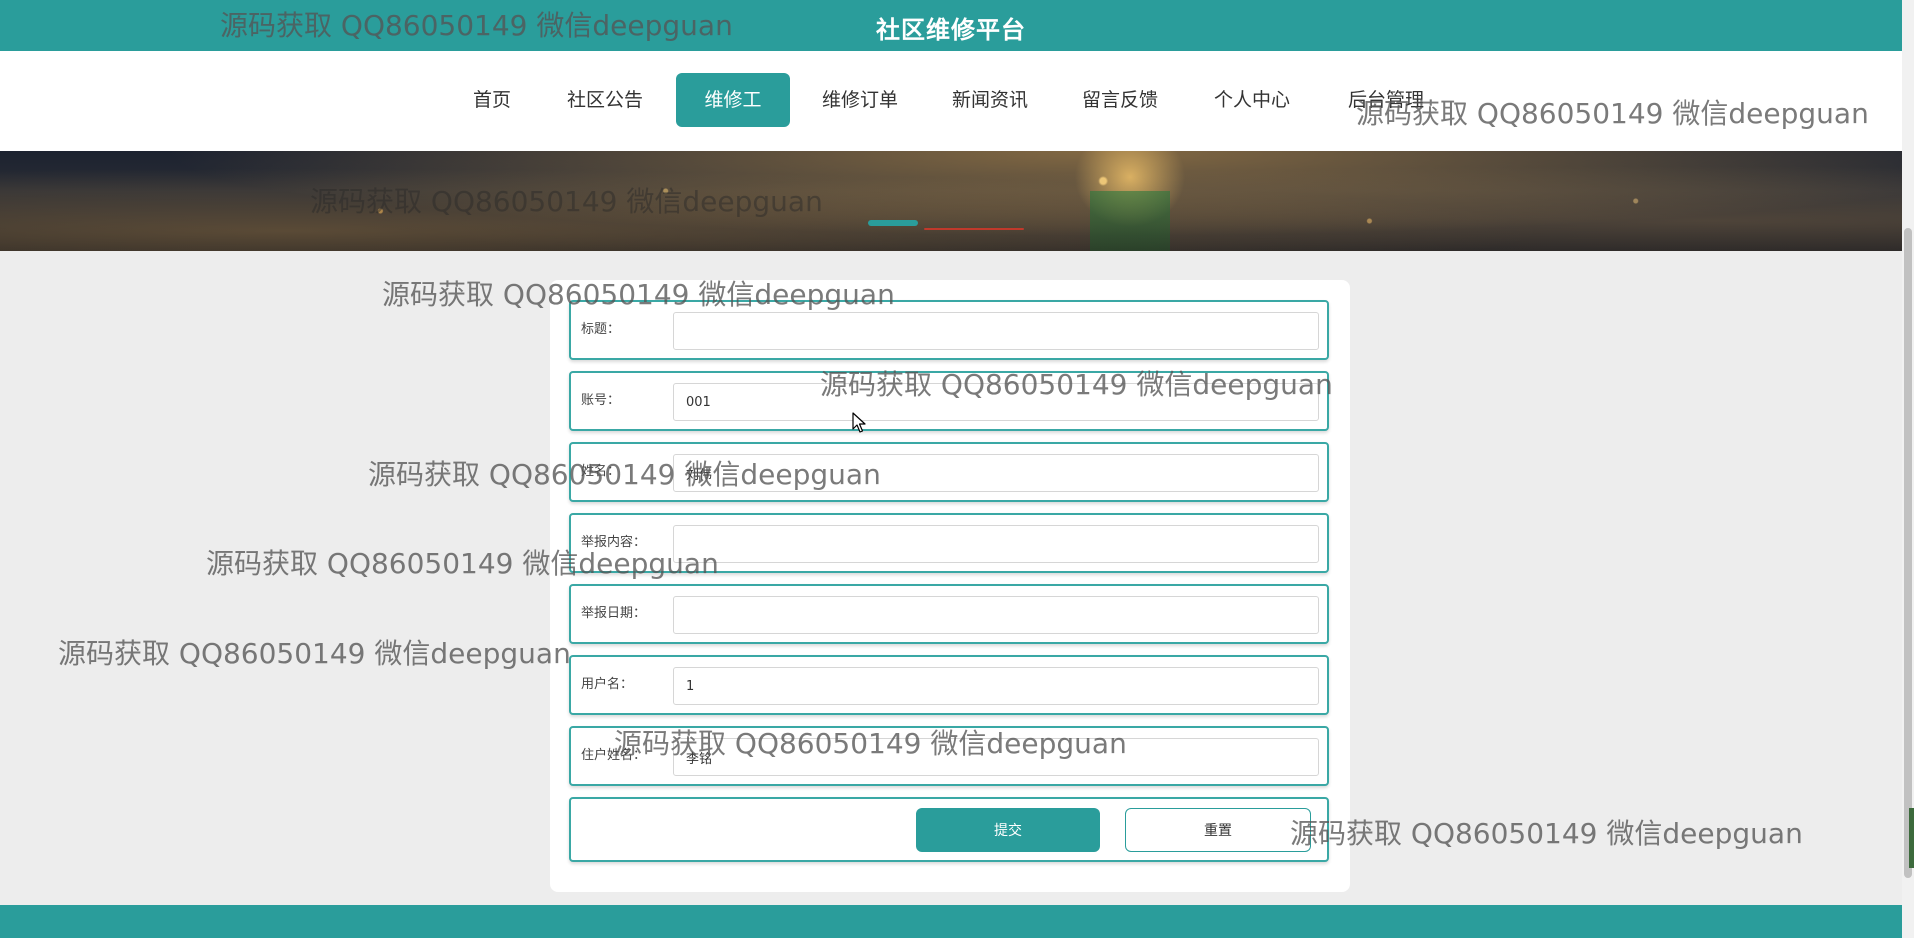 The image size is (1914, 938). Describe the element at coordinates (996, 473) in the screenshot. I see `name-input` at that location.